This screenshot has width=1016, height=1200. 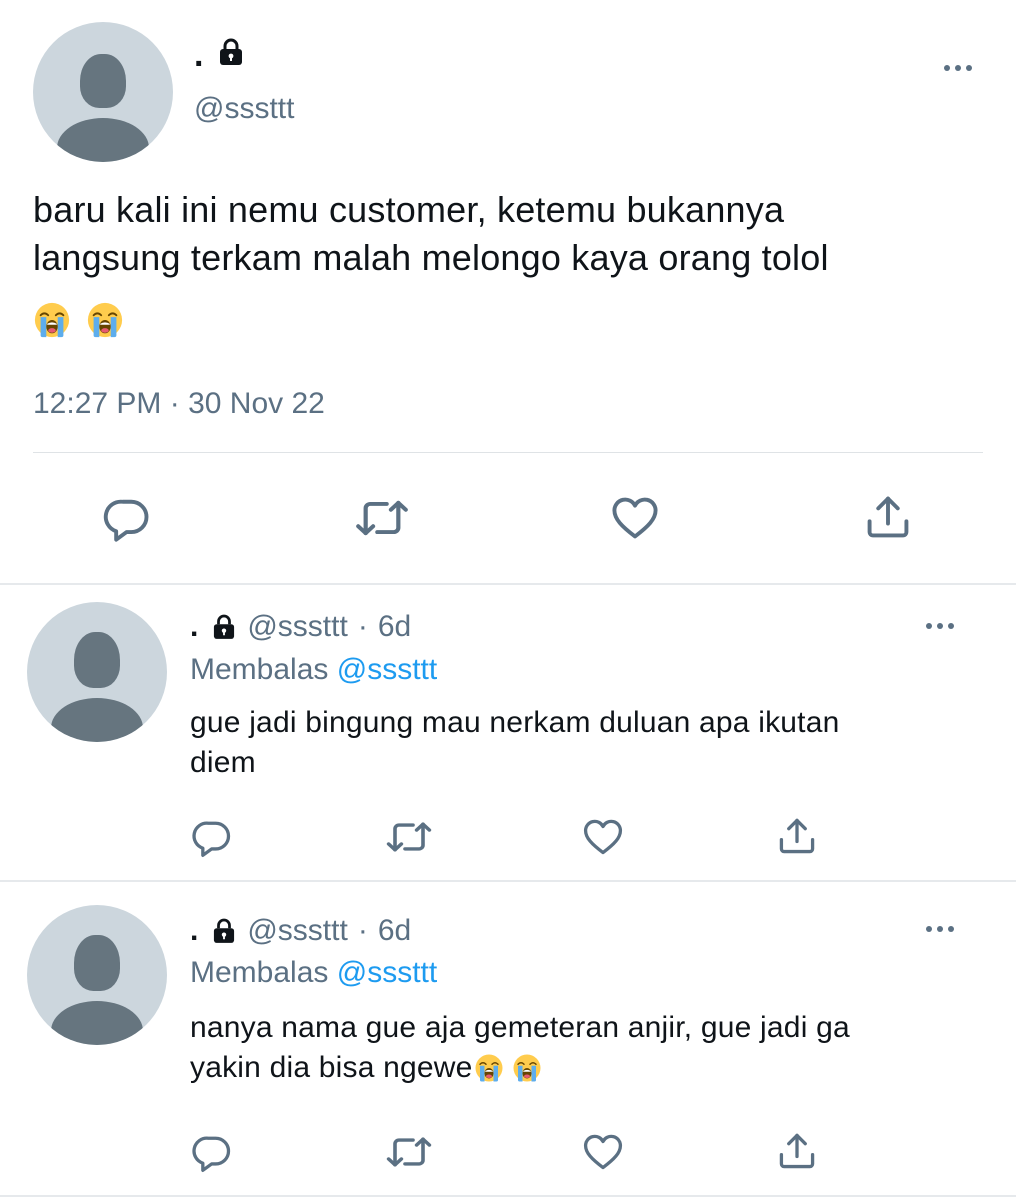 What do you see at coordinates (244, 109) in the screenshot?
I see `author-handle: @sssttt` at bounding box center [244, 109].